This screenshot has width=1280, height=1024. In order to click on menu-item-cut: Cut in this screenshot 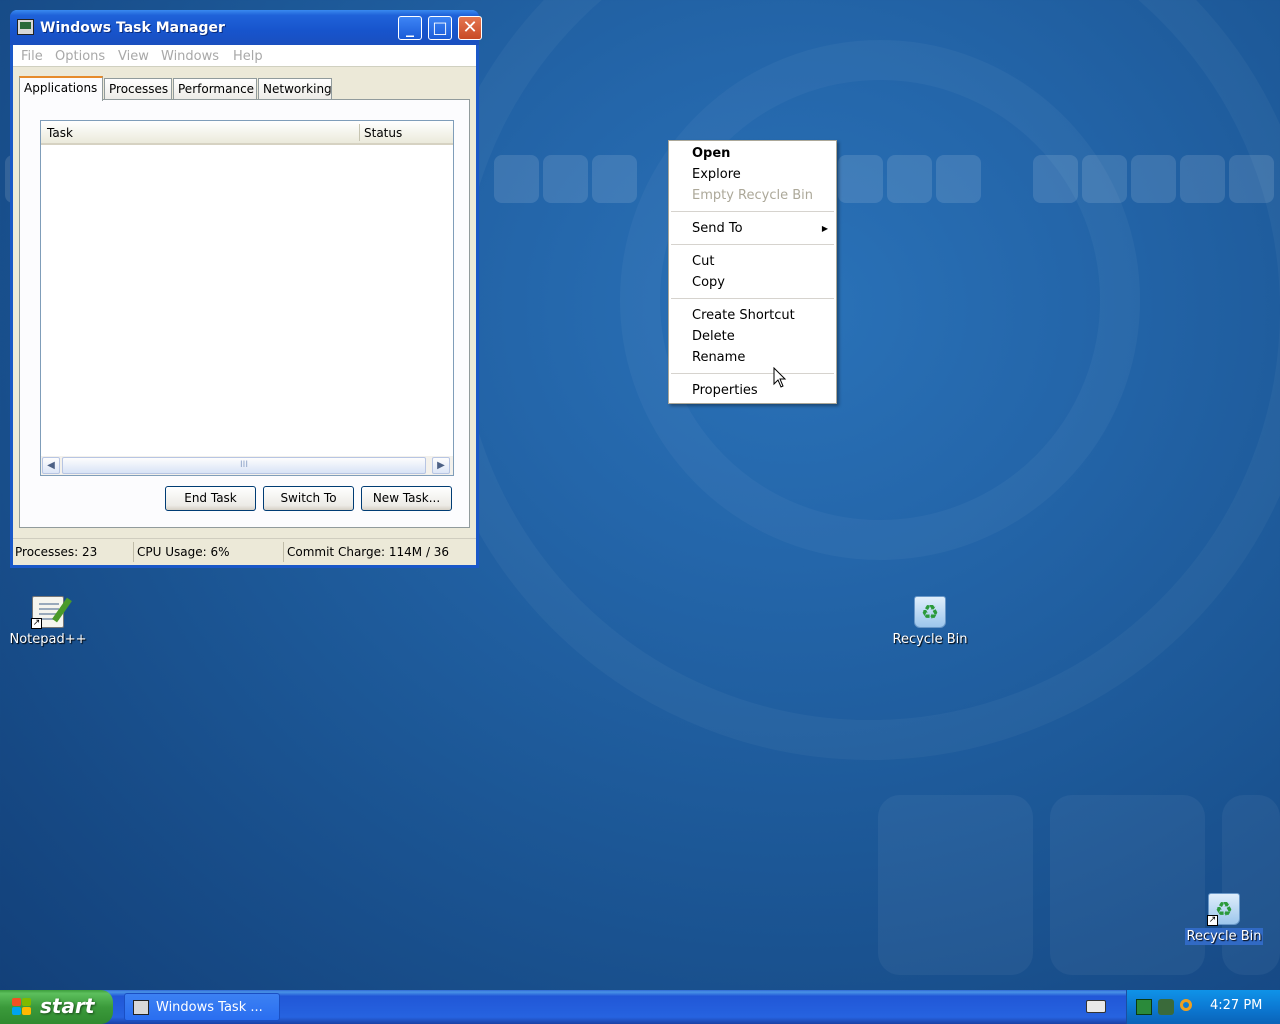, I will do `click(752, 261)`.